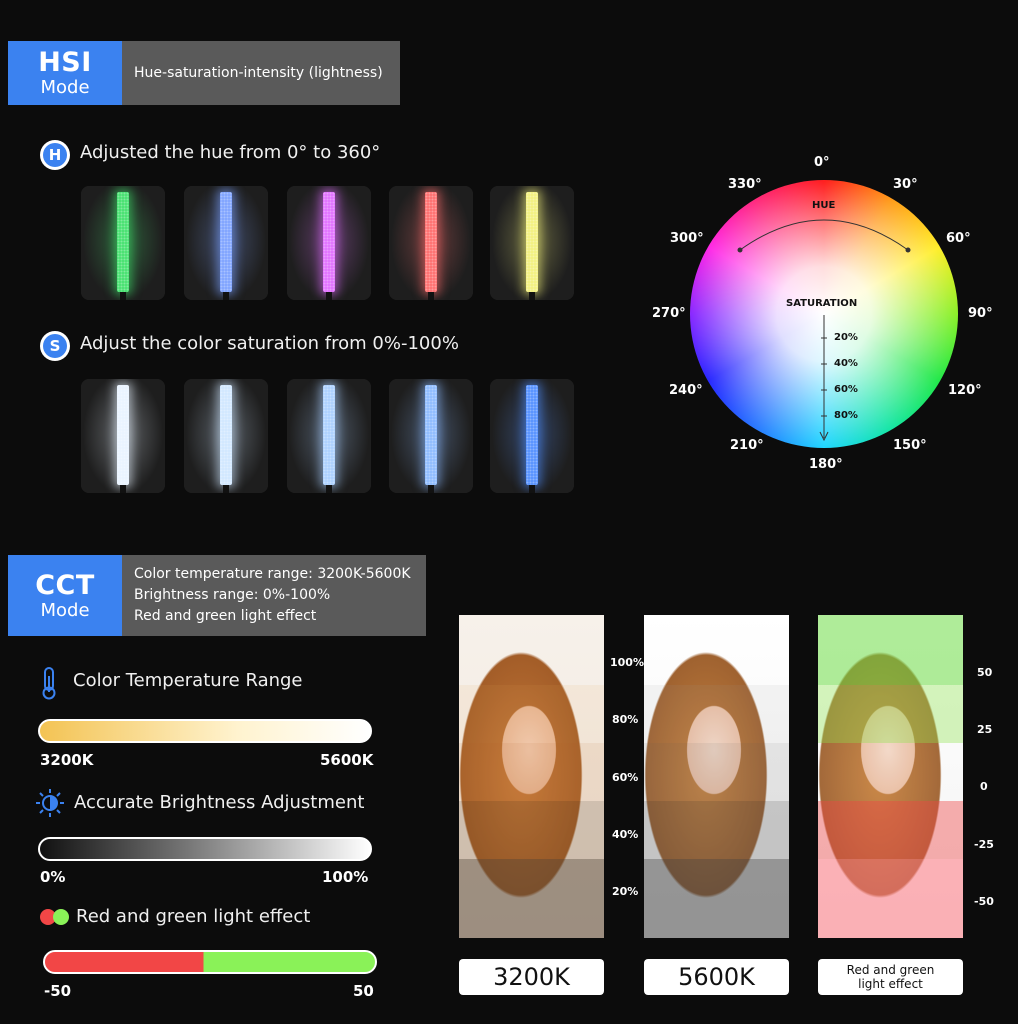  What do you see at coordinates (985, 729) in the screenshot?
I see `rg-scale-label: 25` at bounding box center [985, 729].